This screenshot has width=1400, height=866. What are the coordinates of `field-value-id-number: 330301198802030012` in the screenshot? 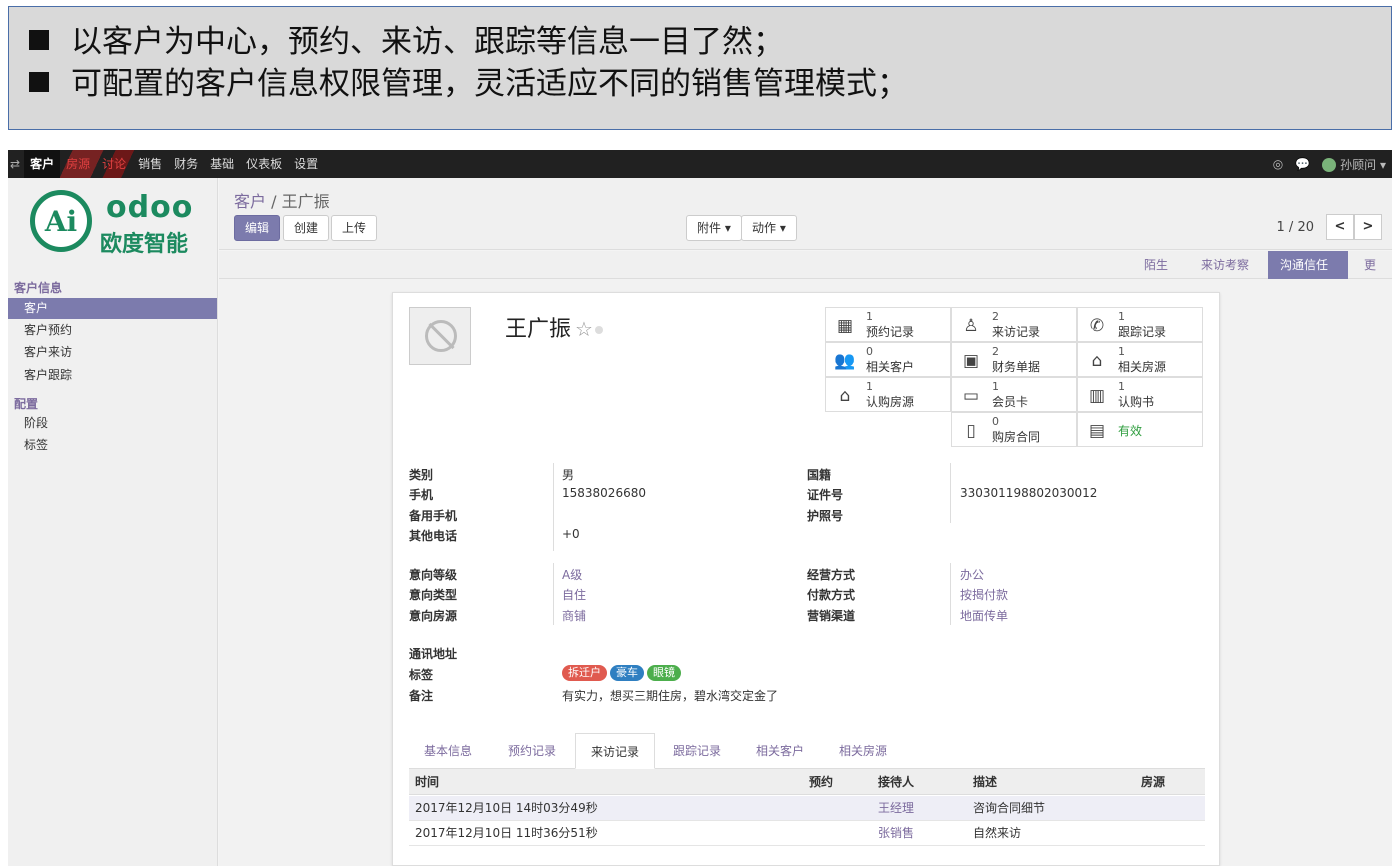 It's located at (1028, 493).